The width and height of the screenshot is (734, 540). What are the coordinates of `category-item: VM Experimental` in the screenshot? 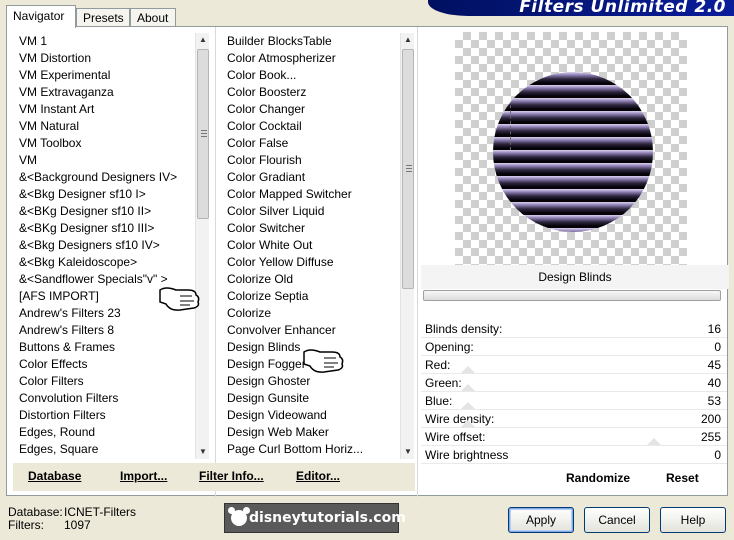 It's located at (107, 75).